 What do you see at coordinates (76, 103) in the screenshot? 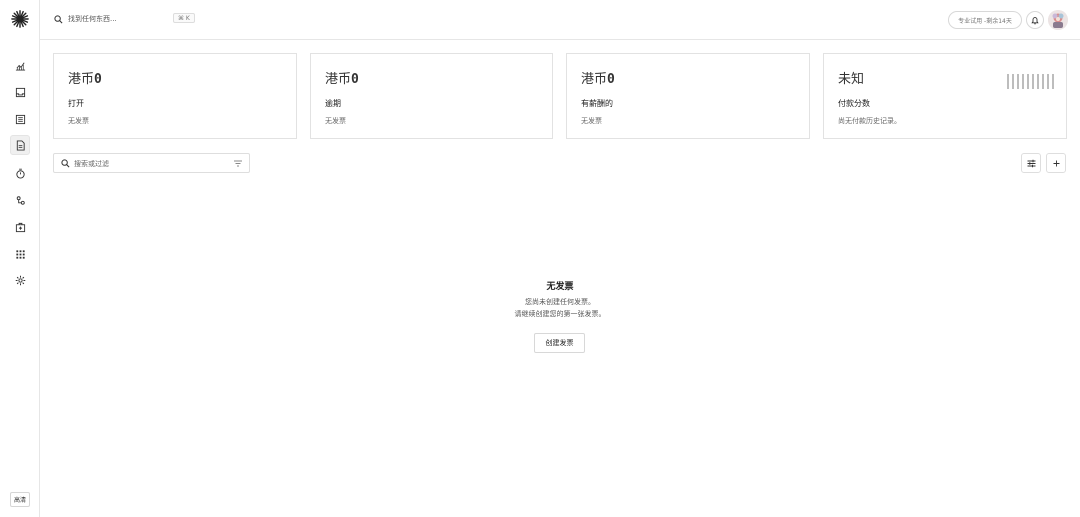
I see `card-label: 打开` at bounding box center [76, 103].